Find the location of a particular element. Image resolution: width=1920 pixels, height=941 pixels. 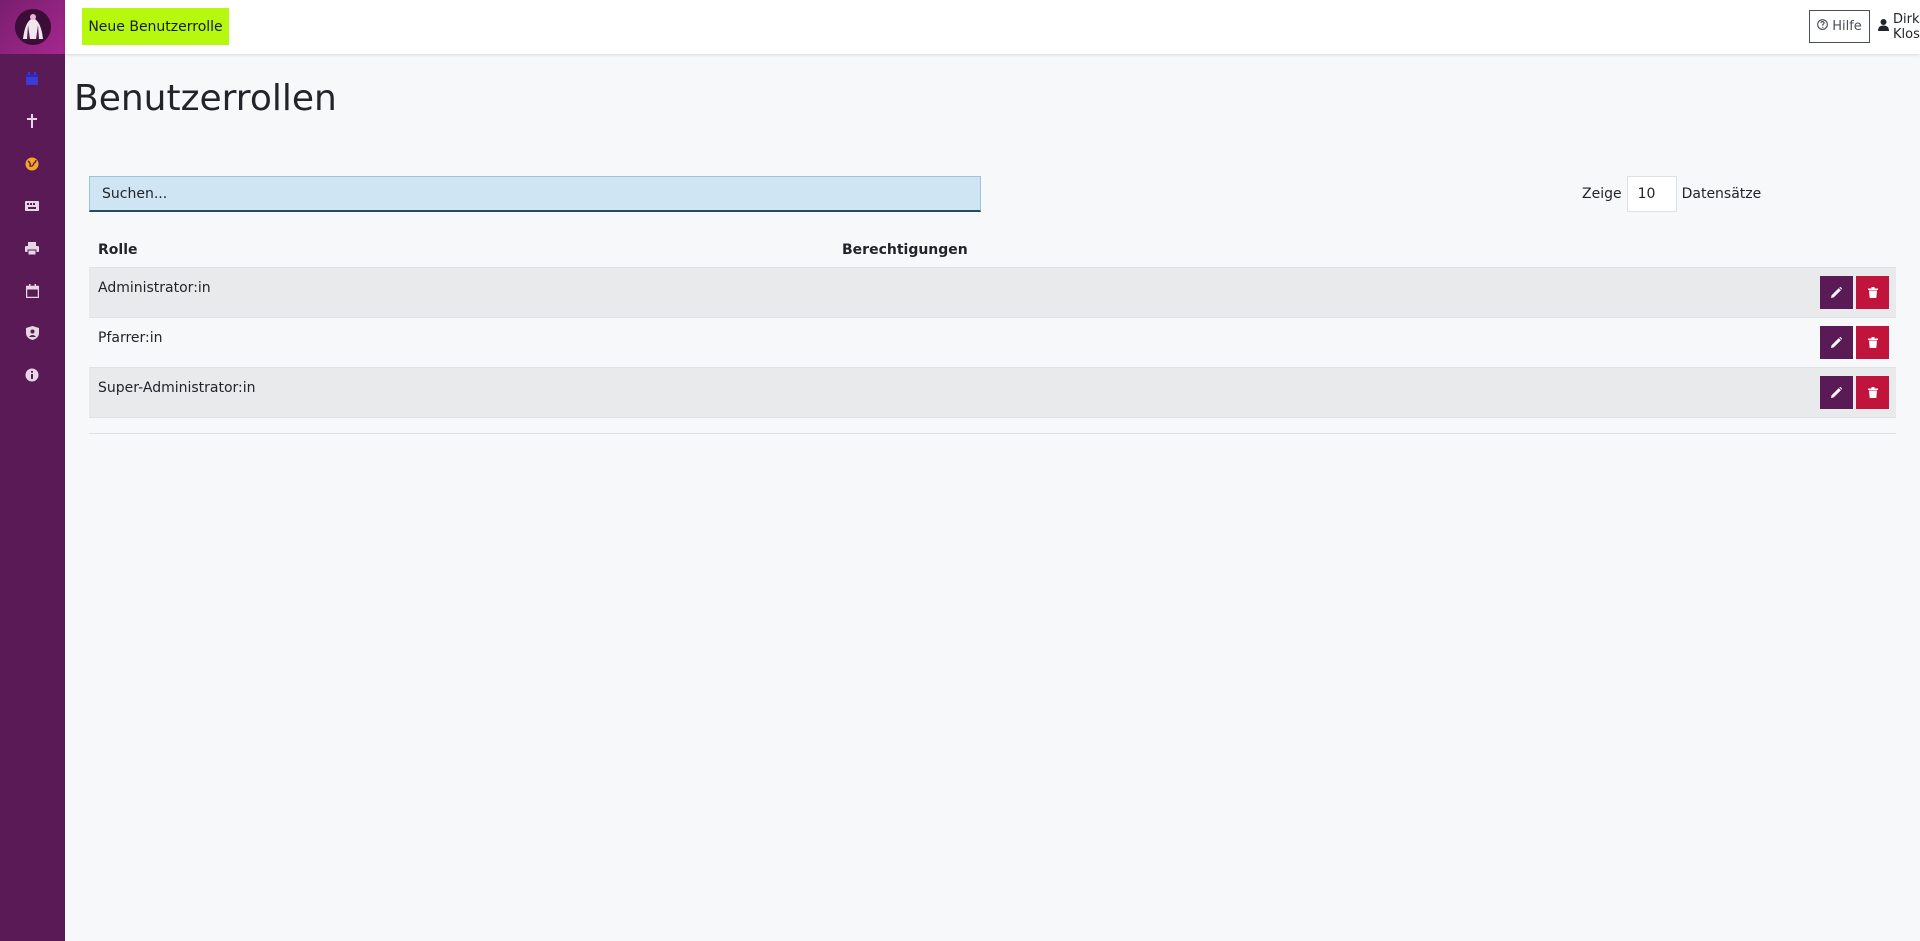

calendar-icon is located at coordinates (32, 291).